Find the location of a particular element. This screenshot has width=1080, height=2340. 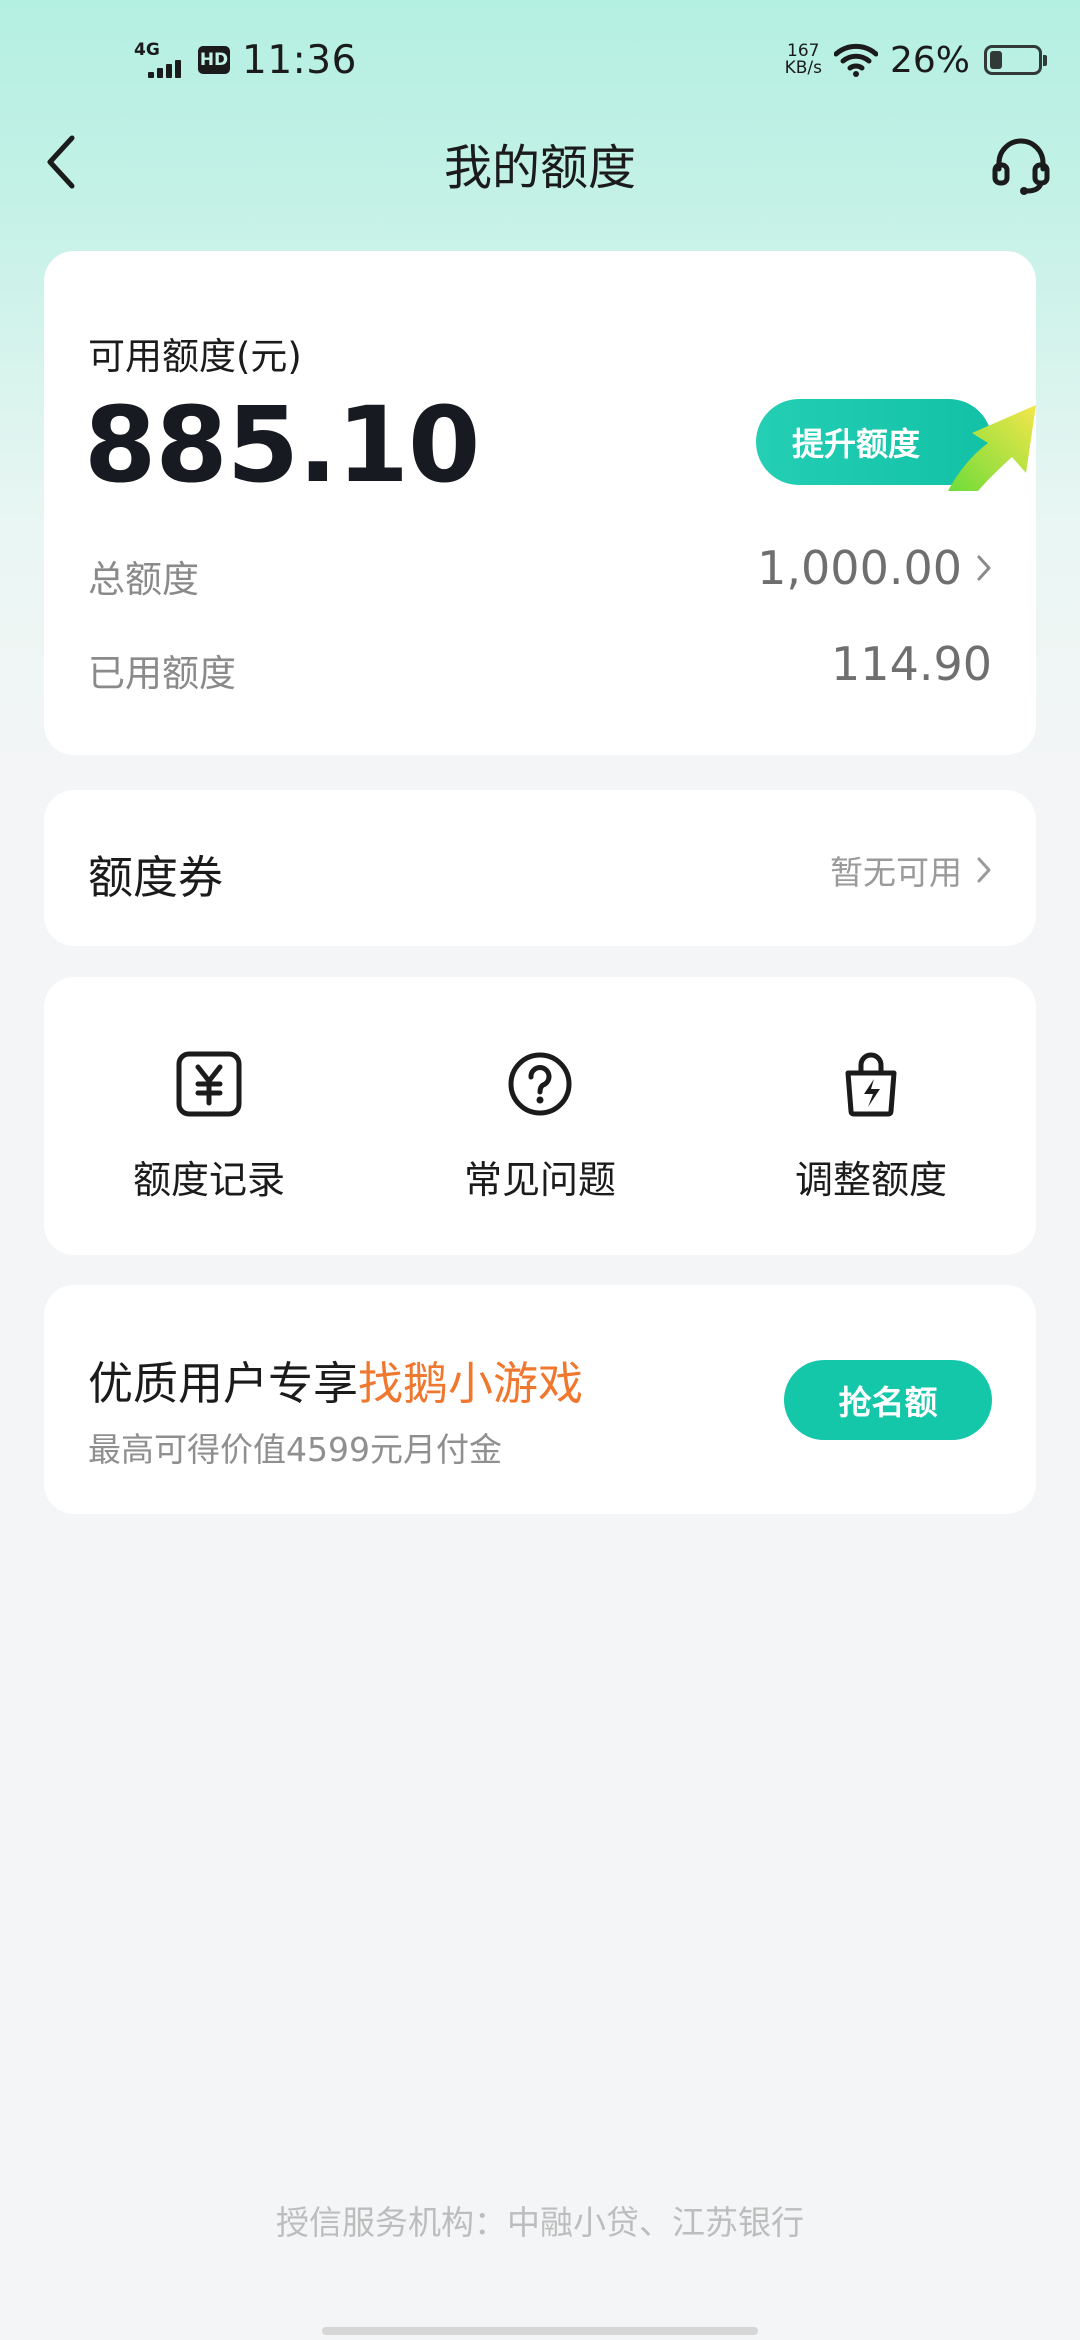

signal-icon: 4G is located at coordinates (163, 60).